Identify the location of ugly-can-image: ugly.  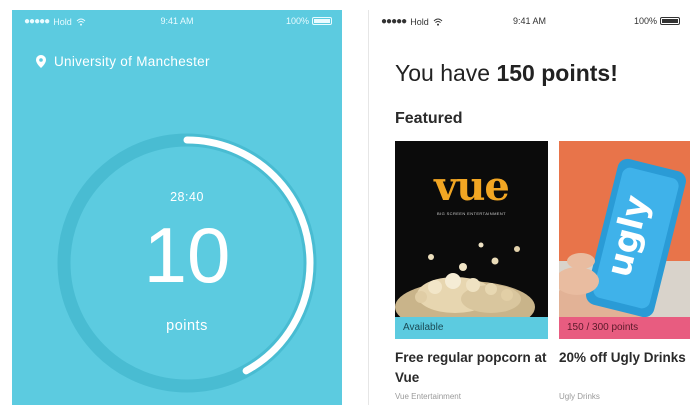
(624, 240).